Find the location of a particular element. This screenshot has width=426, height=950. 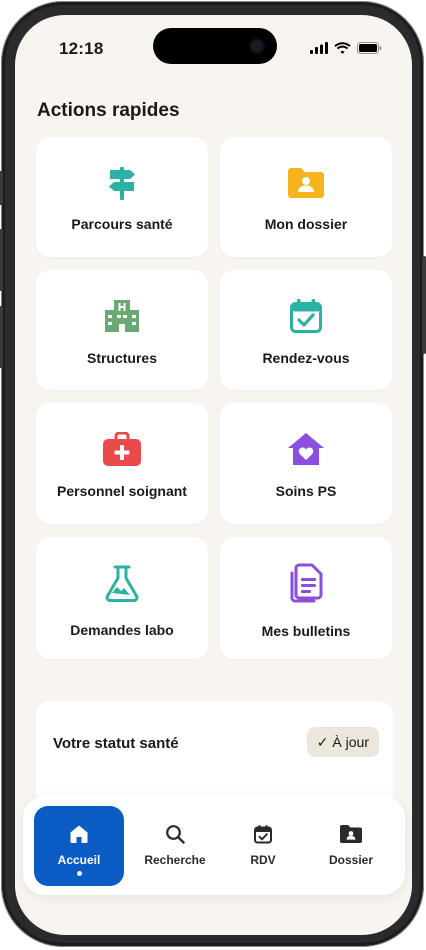

calendar-check-icon is located at coordinates (306, 316).